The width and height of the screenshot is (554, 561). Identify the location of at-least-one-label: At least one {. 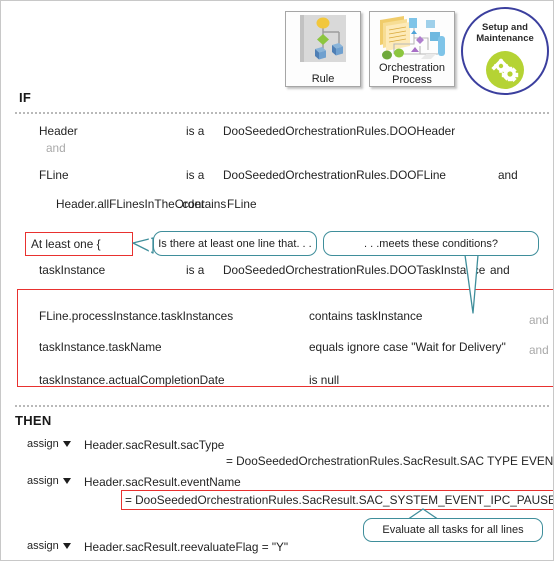
(66, 244).